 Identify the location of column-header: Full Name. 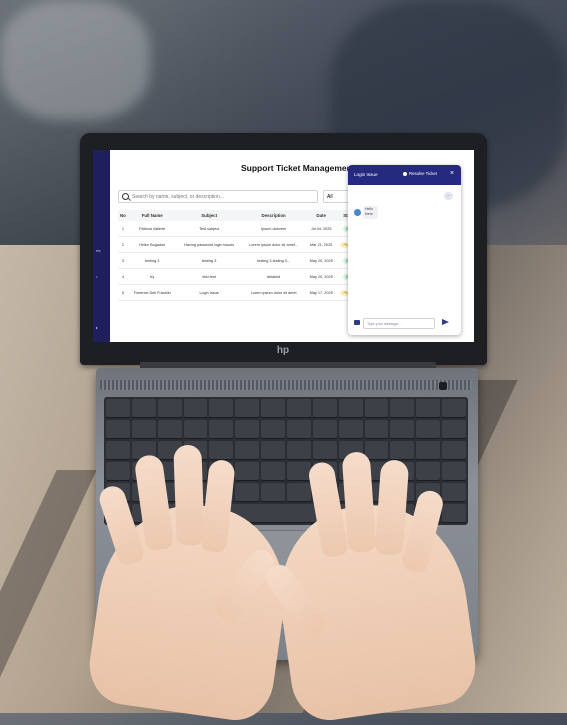
(152, 215).